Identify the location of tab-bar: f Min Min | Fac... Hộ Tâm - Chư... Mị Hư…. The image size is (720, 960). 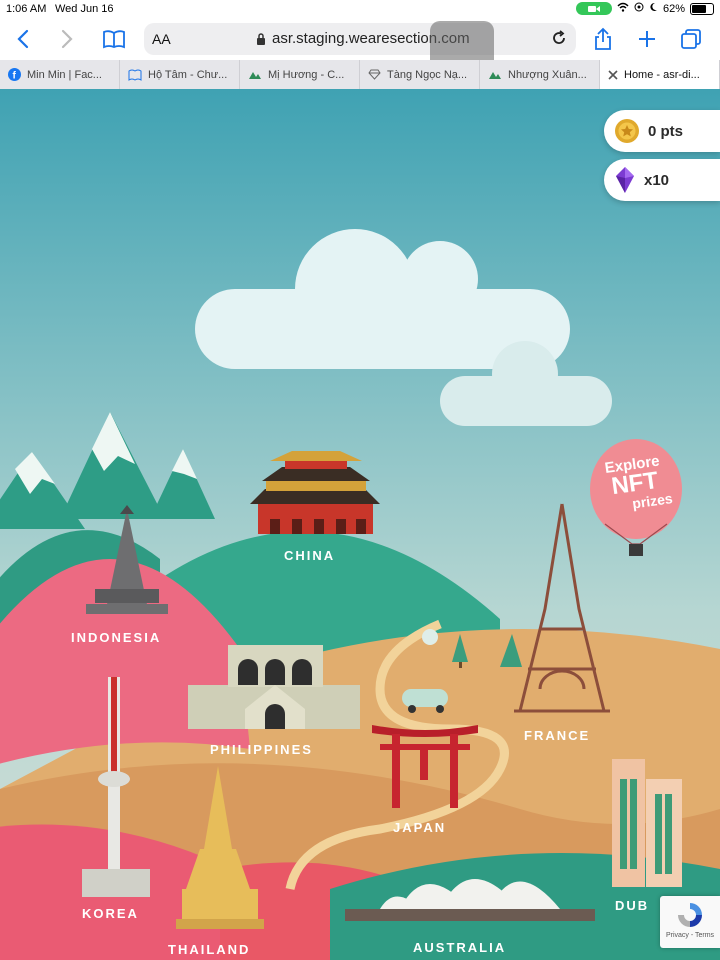
(360, 75).